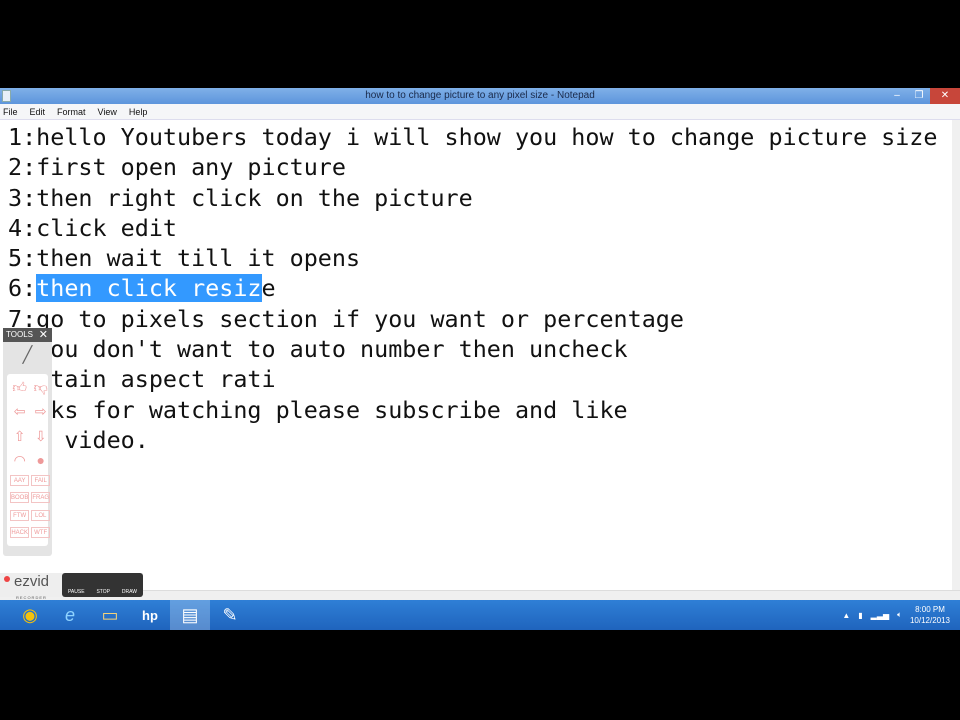  Describe the element at coordinates (92, 227) in the screenshot. I see `text-line: 4:click edit` at that location.